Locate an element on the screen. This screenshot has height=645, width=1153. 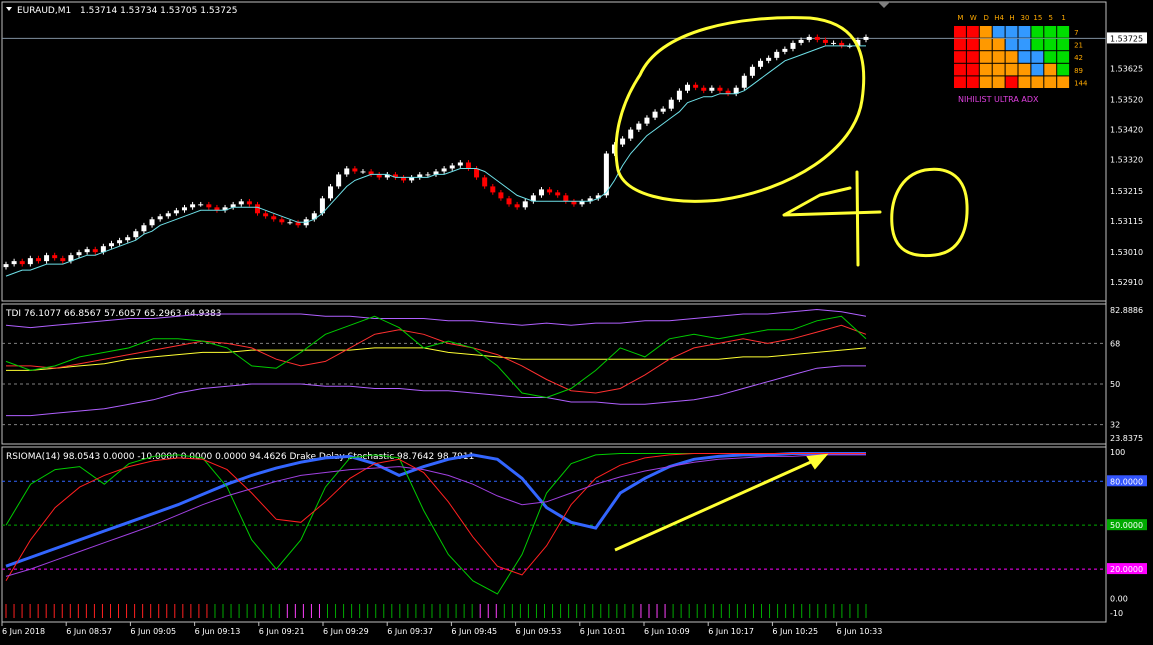
highlight-ellipse is located at coordinates (740, 109).